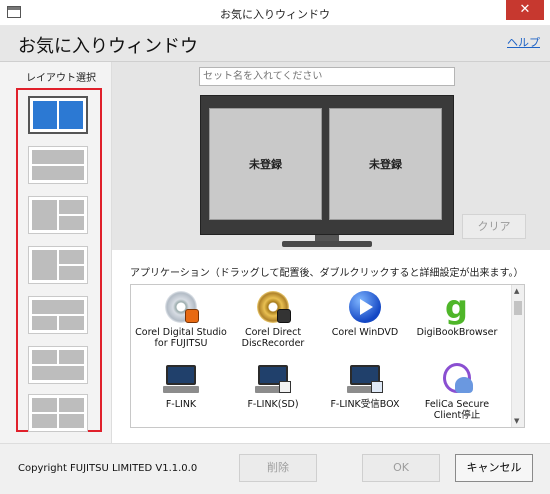 Image resolution: width=550 pixels, height=494 pixels. Describe the element at coordinates (61, 78) in the screenshot. I see `layout-select-label: レイアウト選択` at that location.